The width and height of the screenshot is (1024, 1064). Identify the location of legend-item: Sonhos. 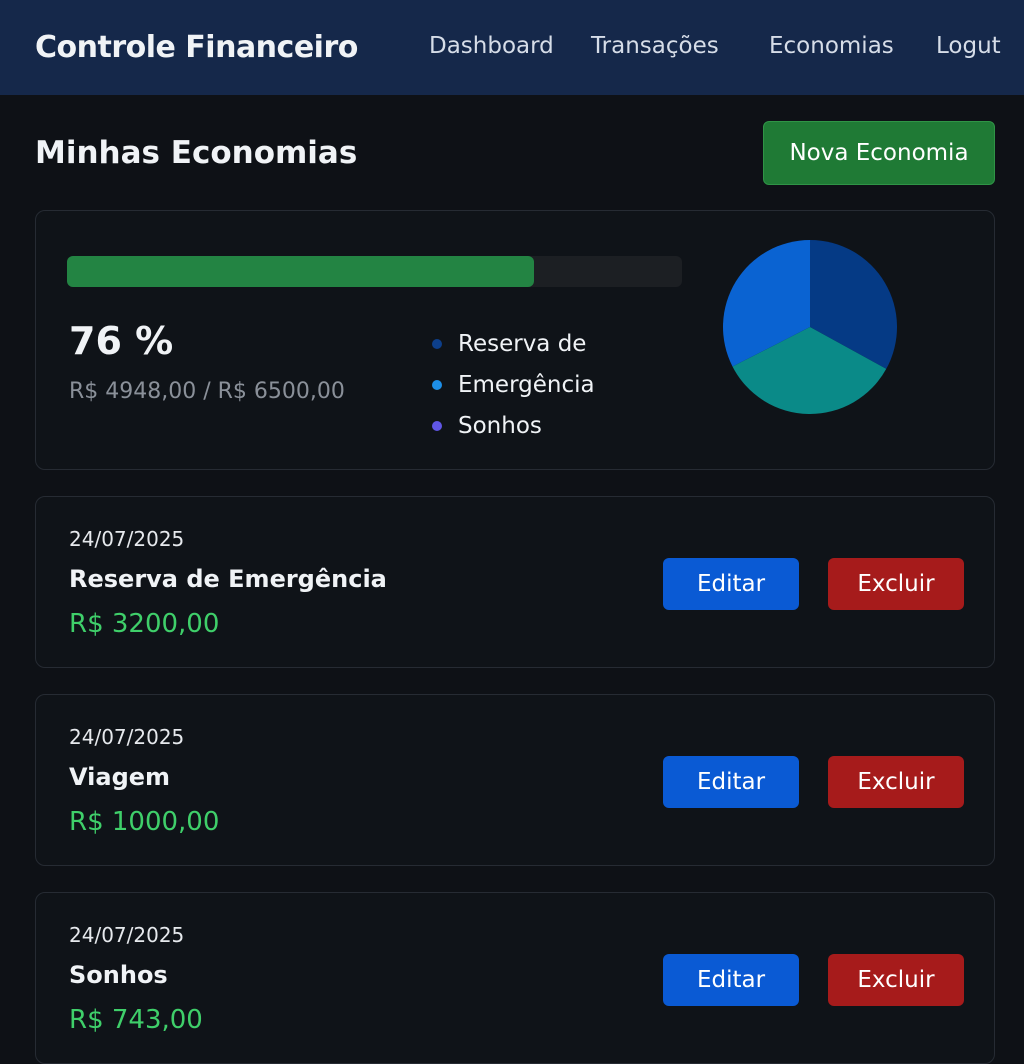
(513, 425).